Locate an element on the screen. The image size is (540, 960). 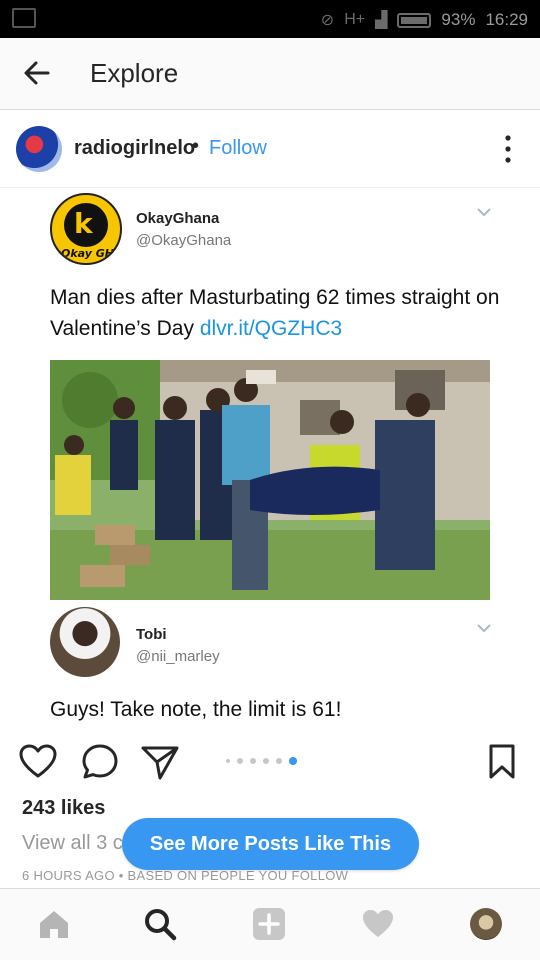
status-bar: ⊘ H+ ▟ 93% 16:29 is located at coordinates (270, 19).